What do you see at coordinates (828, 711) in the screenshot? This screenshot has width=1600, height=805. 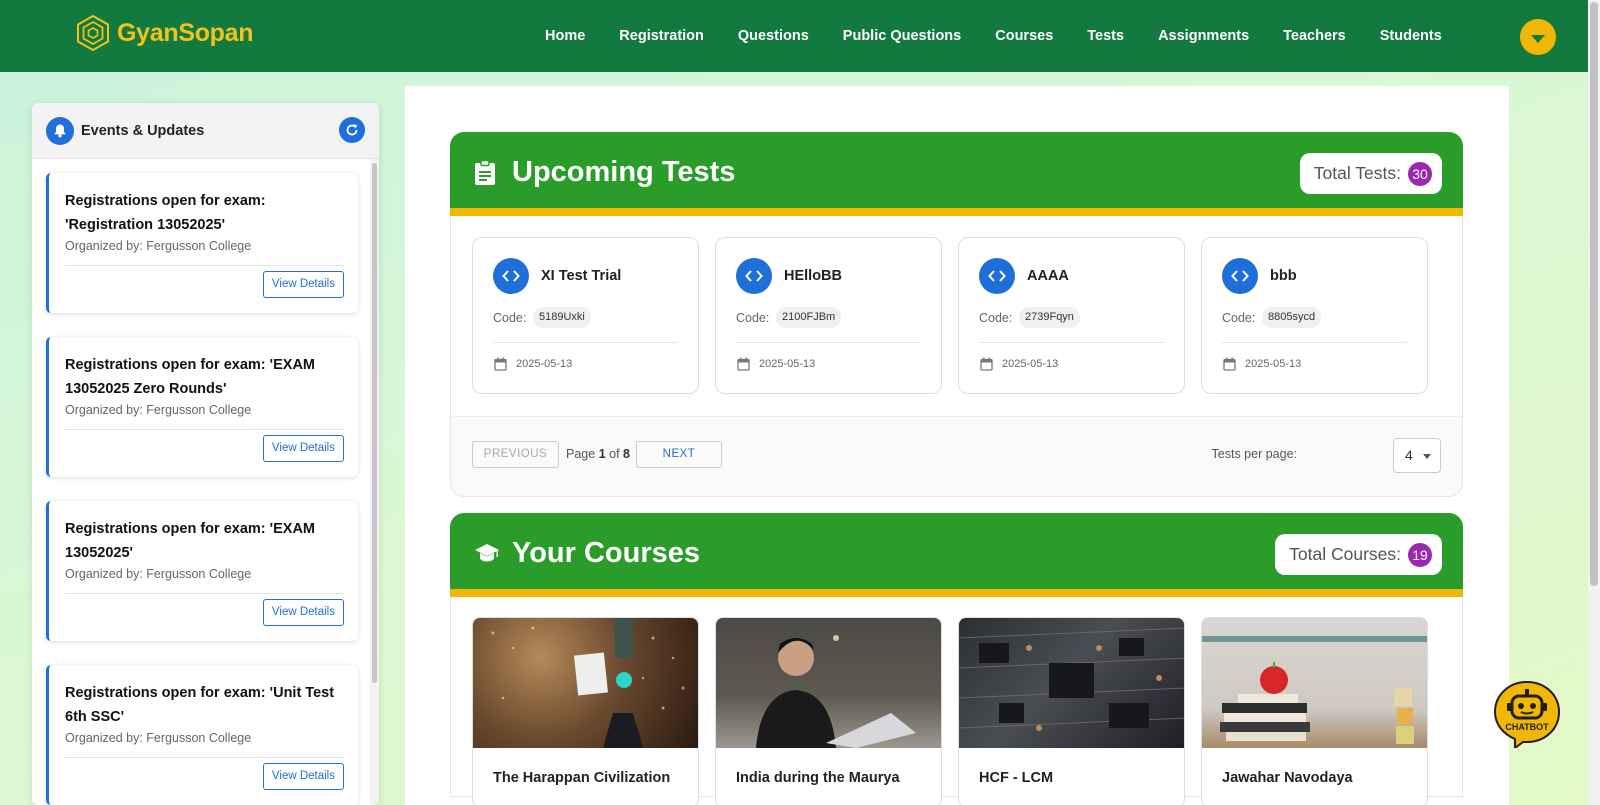 I see `course-card: India during the Maurya` at bounding box center [828, 711].